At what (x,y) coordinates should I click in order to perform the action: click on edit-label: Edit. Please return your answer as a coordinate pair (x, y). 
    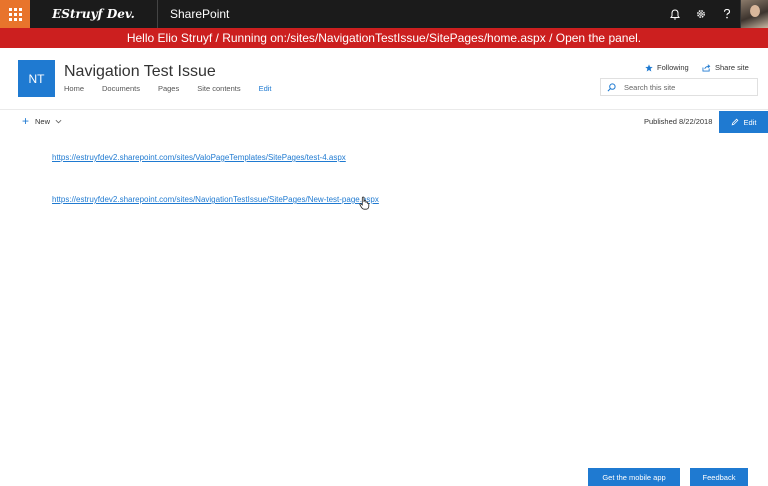
    Looking at the image, I should click on (750, 122).